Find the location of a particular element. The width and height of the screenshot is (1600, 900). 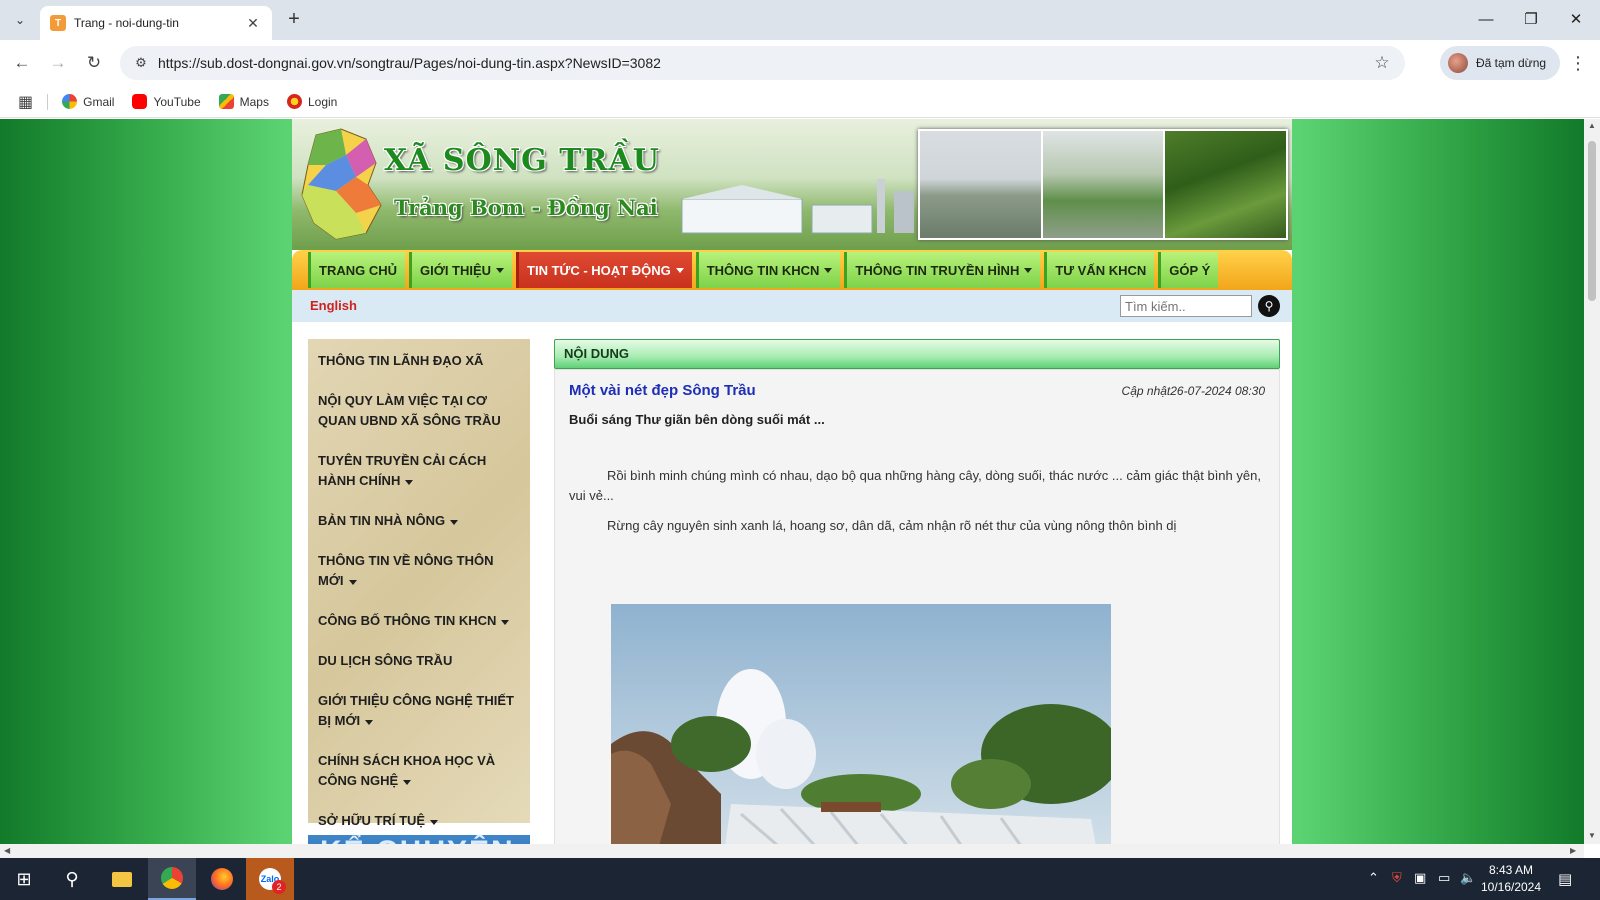

windows-start-icon: ⊞ is located at coordinates (24, 879).